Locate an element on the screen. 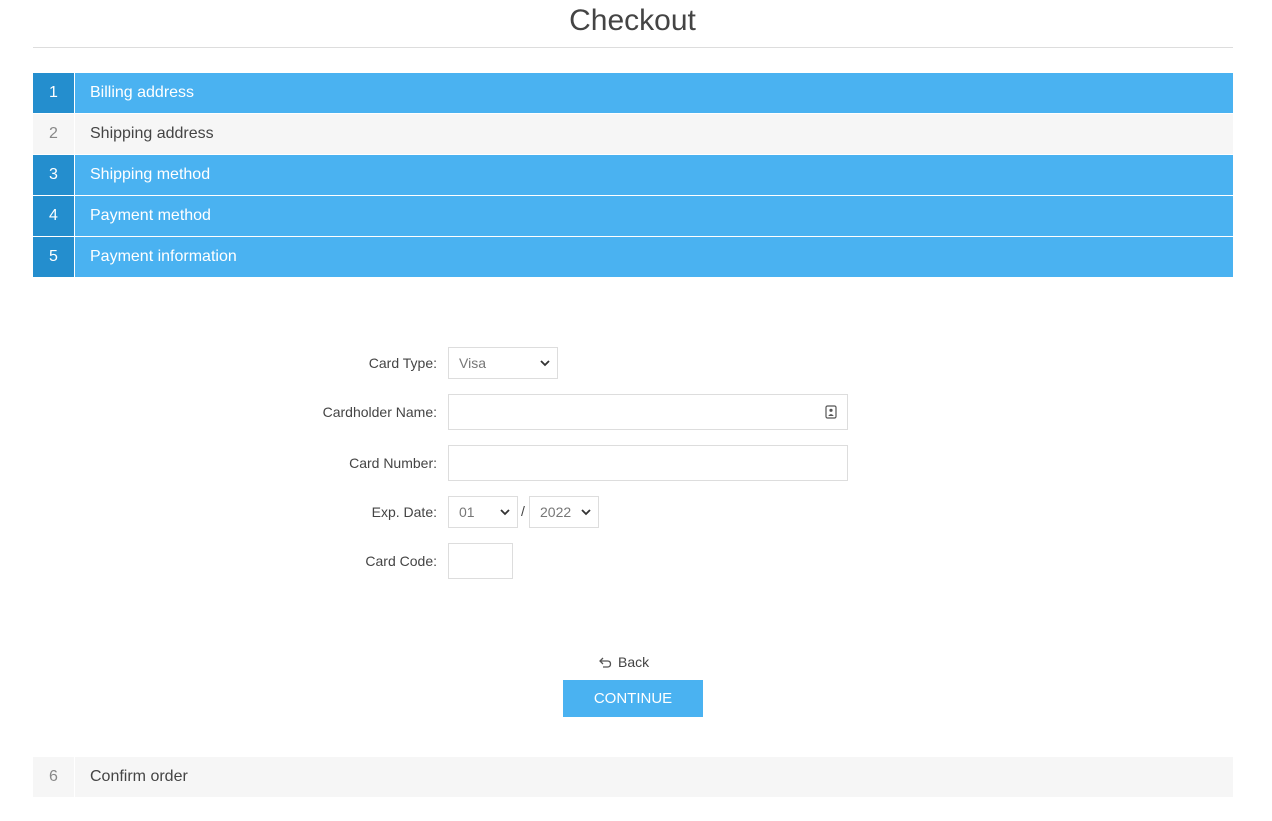 The width and height of the screenshot is (1272, 821). step-title: Billing address is located at coordinates (654, 93).